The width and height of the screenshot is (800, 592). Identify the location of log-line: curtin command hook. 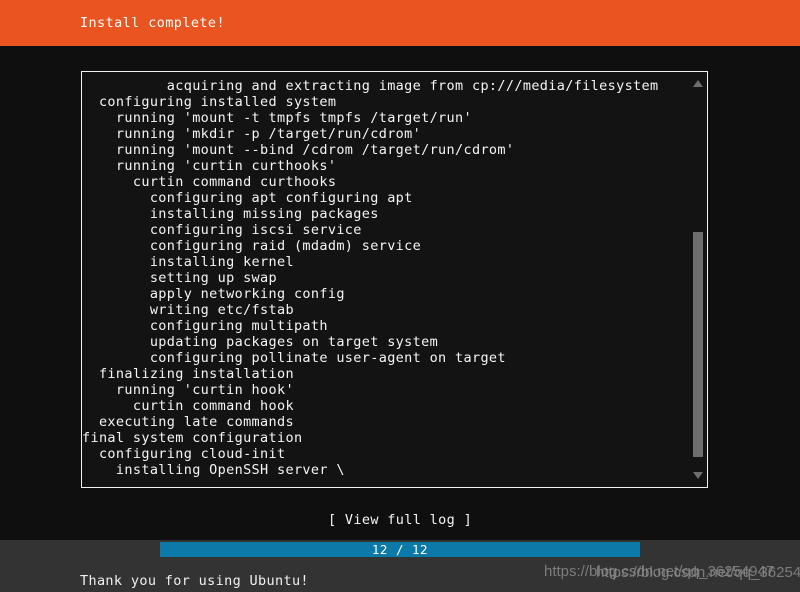
(188, 406).